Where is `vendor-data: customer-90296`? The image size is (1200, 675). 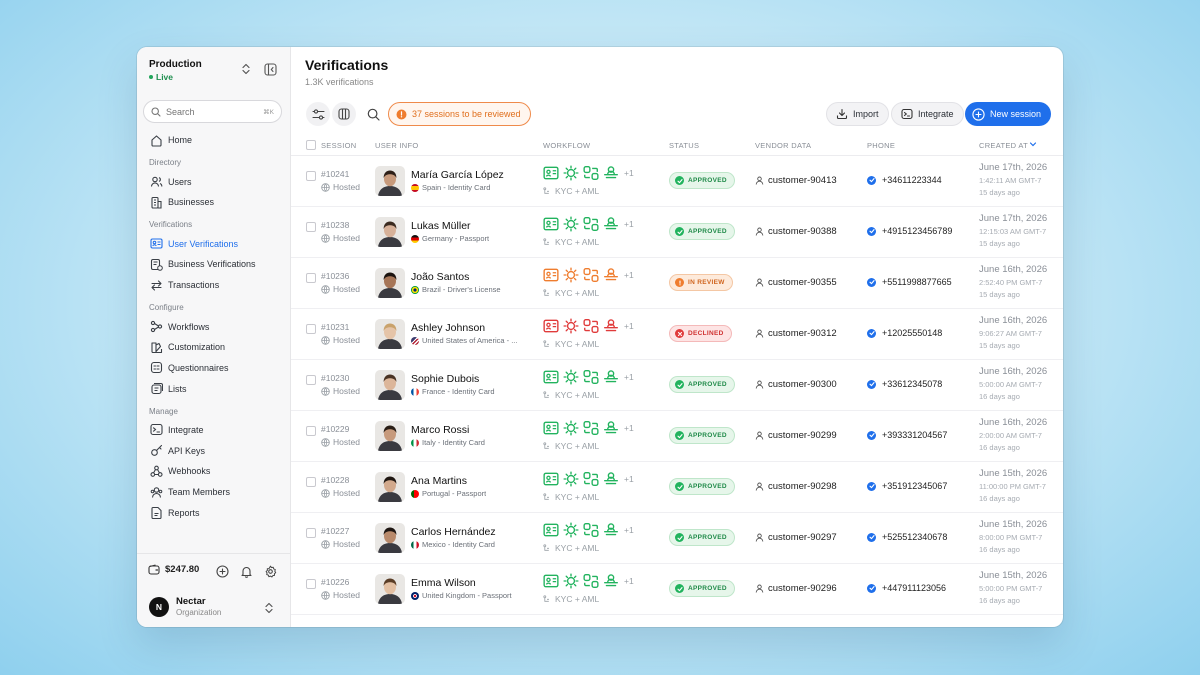 vendor-data: customer-90296 is located at coordinates (796, 588).